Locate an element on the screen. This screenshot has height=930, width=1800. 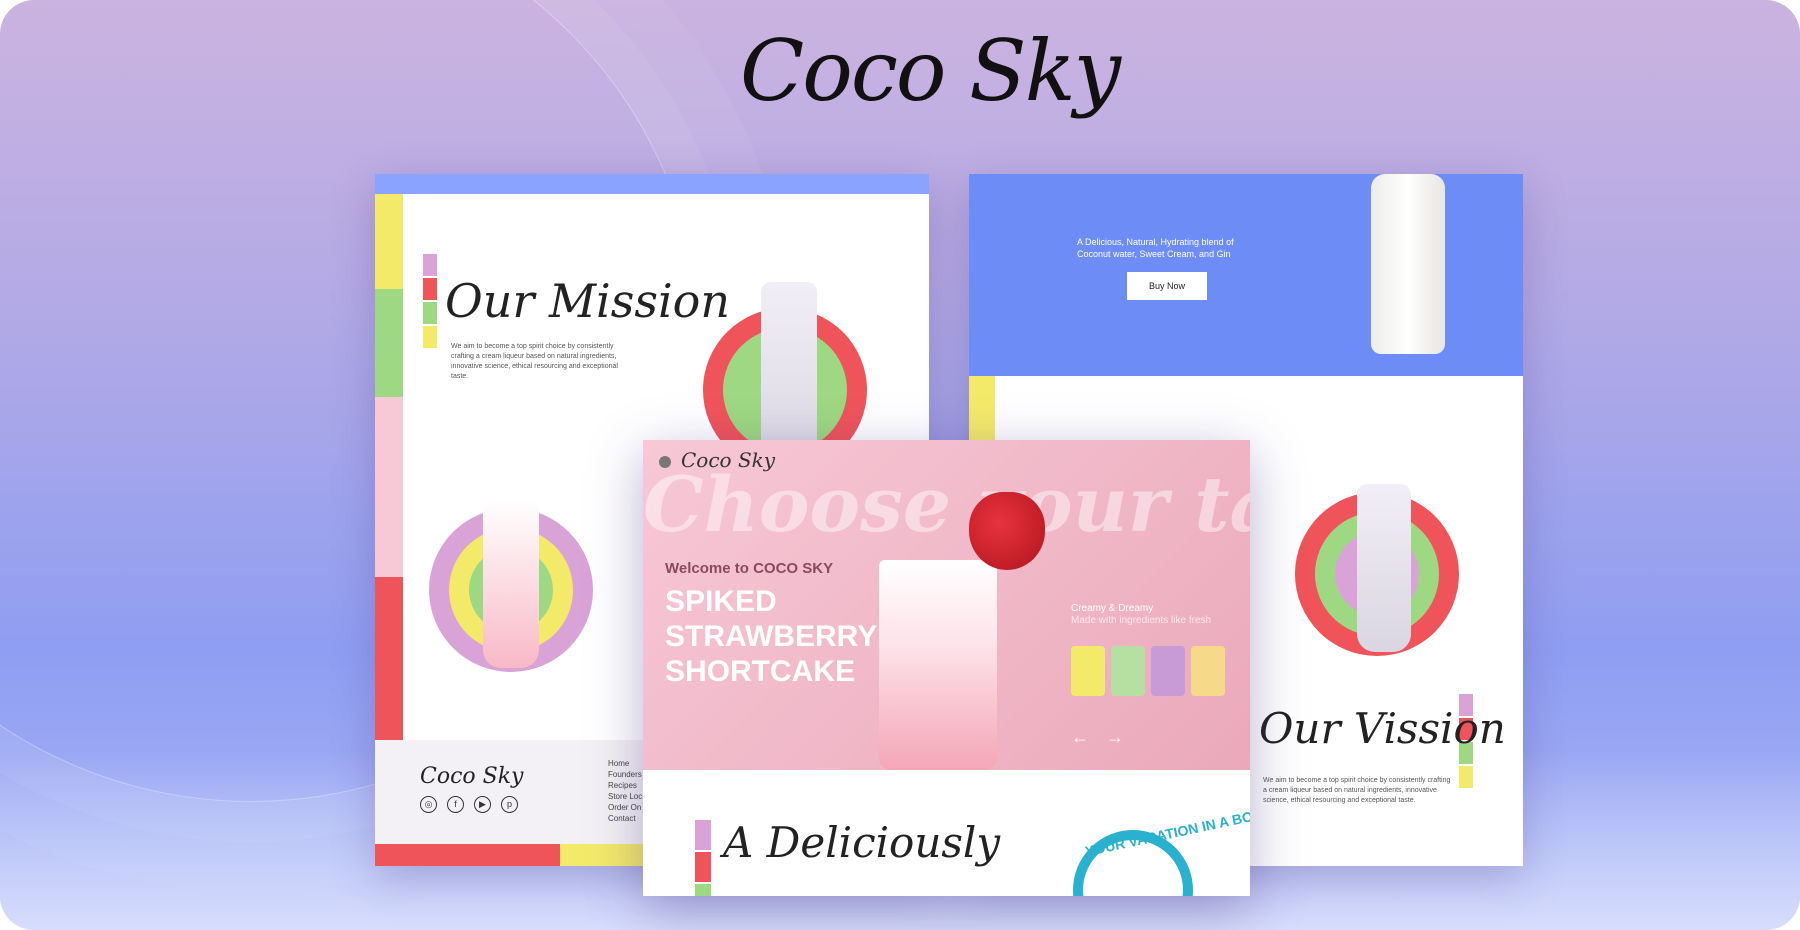
headline-line: SHORTCAKE is located at coordinates (760, 671).